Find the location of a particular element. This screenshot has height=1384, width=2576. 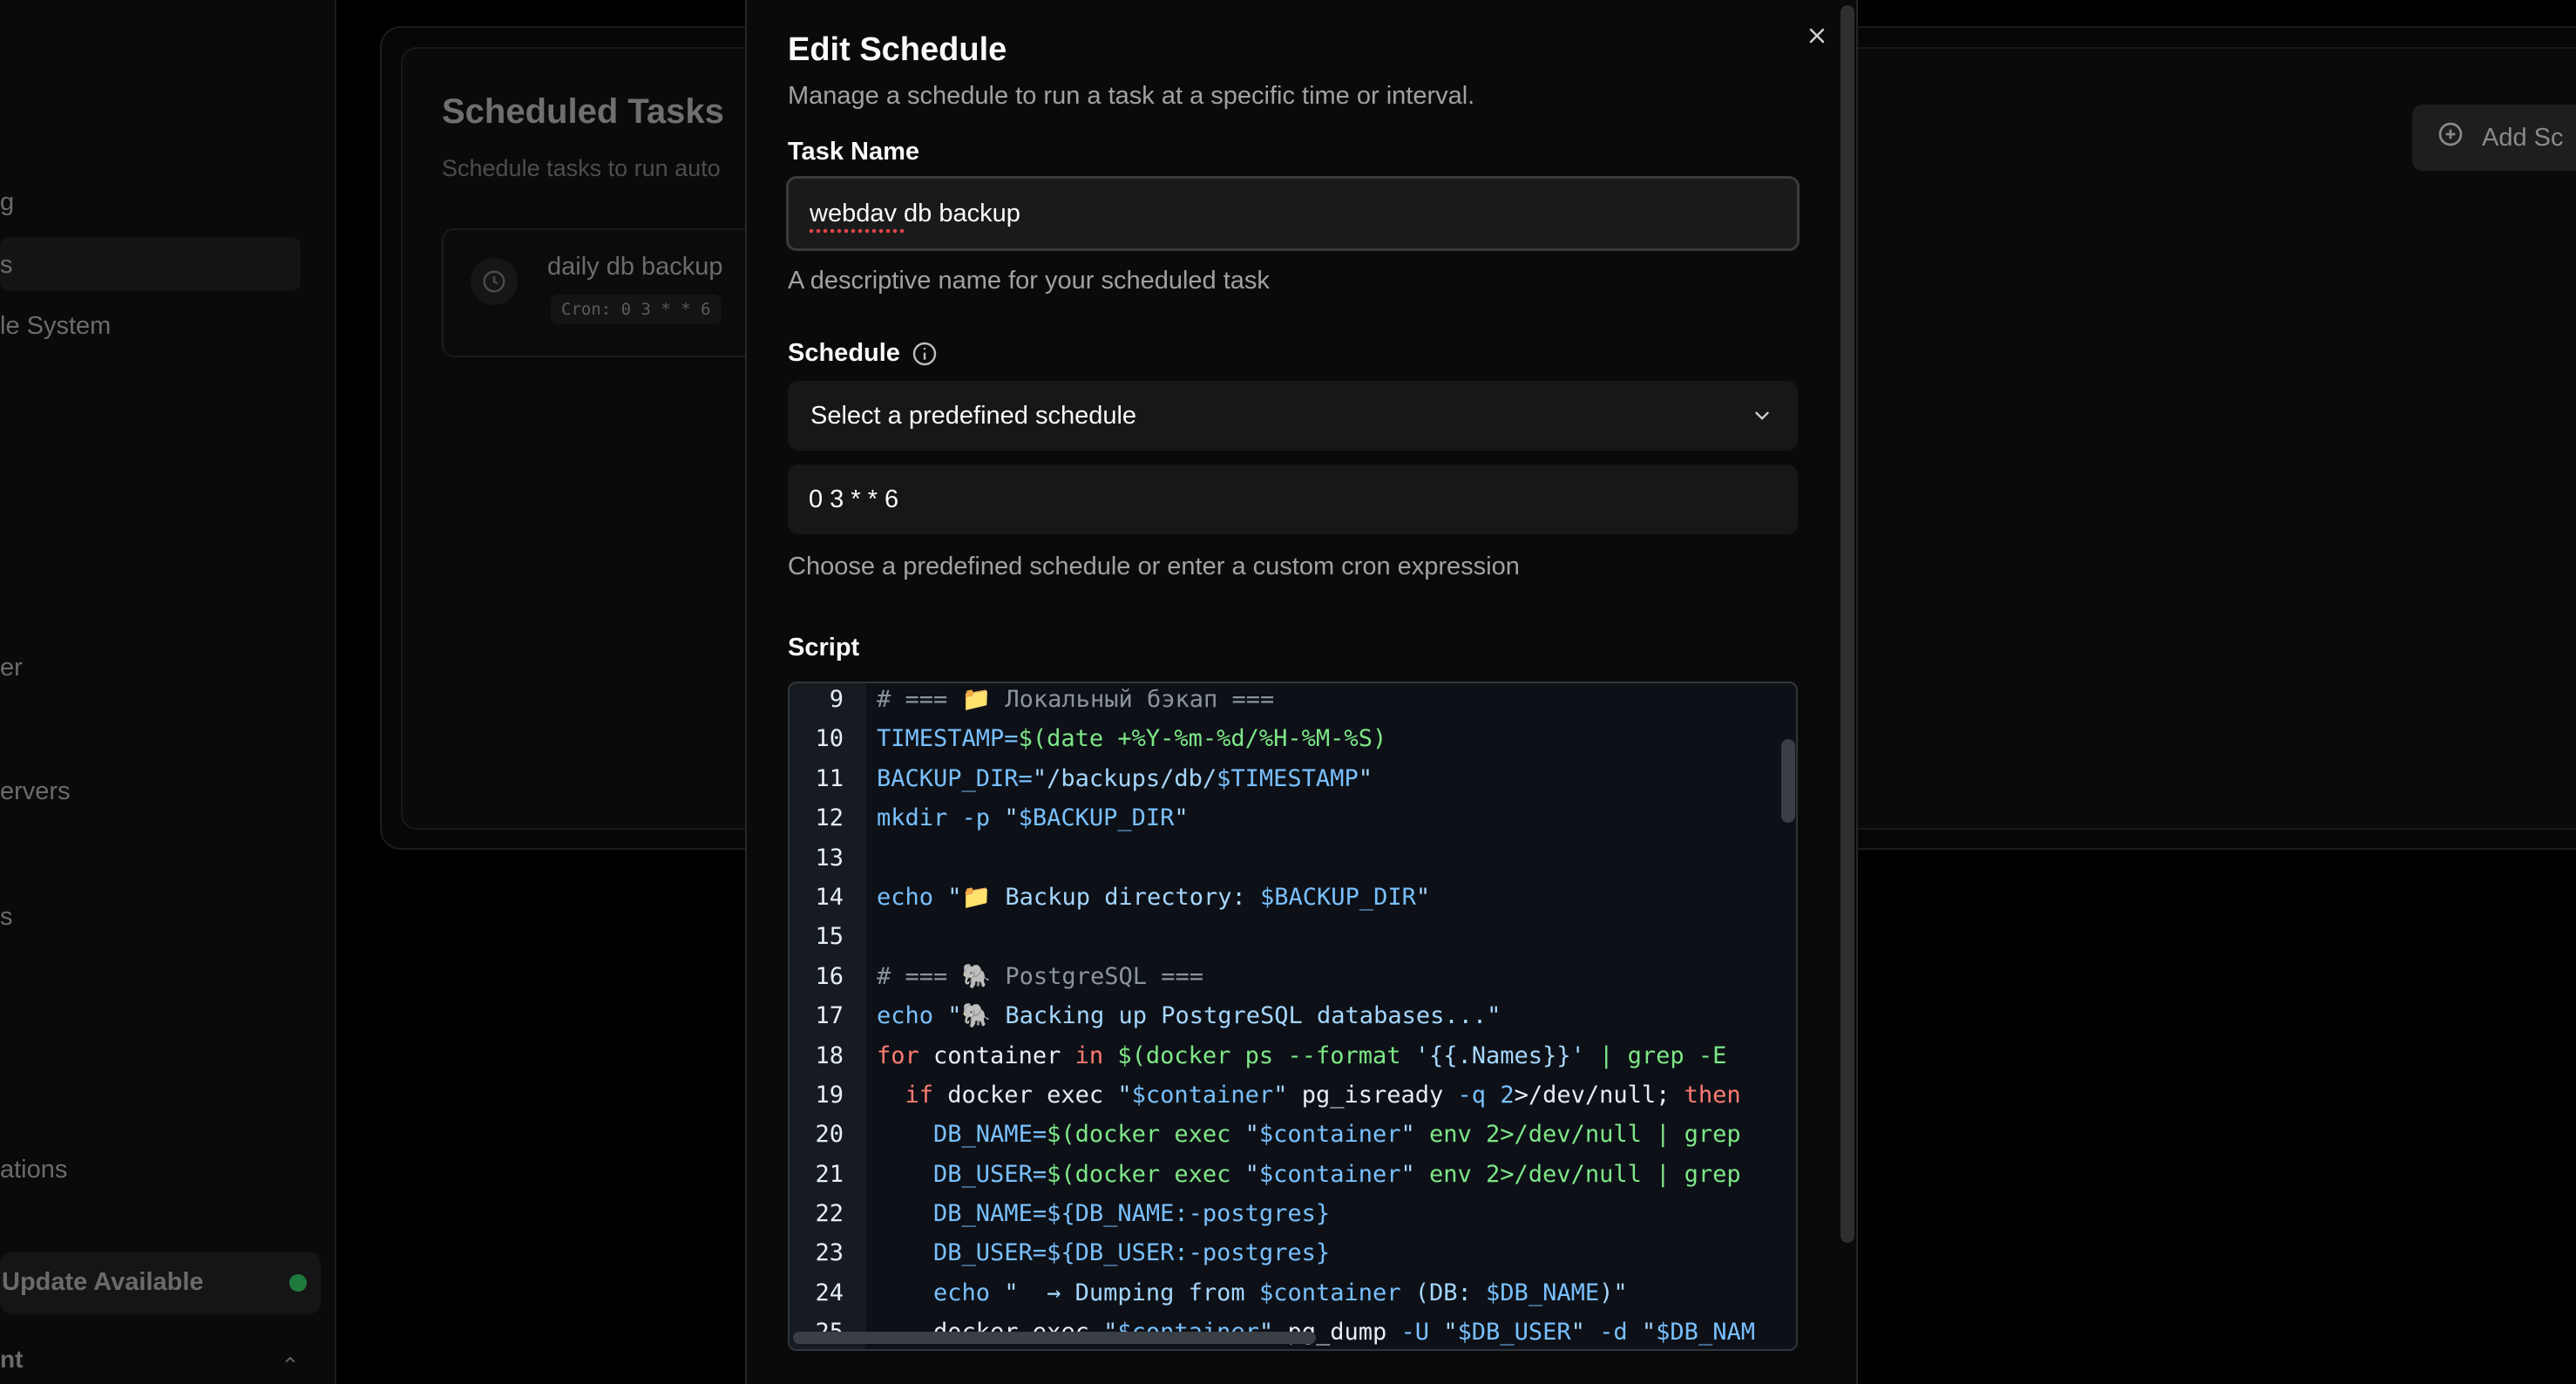

sidebar-item: le System is located at coordinates (56, 326).